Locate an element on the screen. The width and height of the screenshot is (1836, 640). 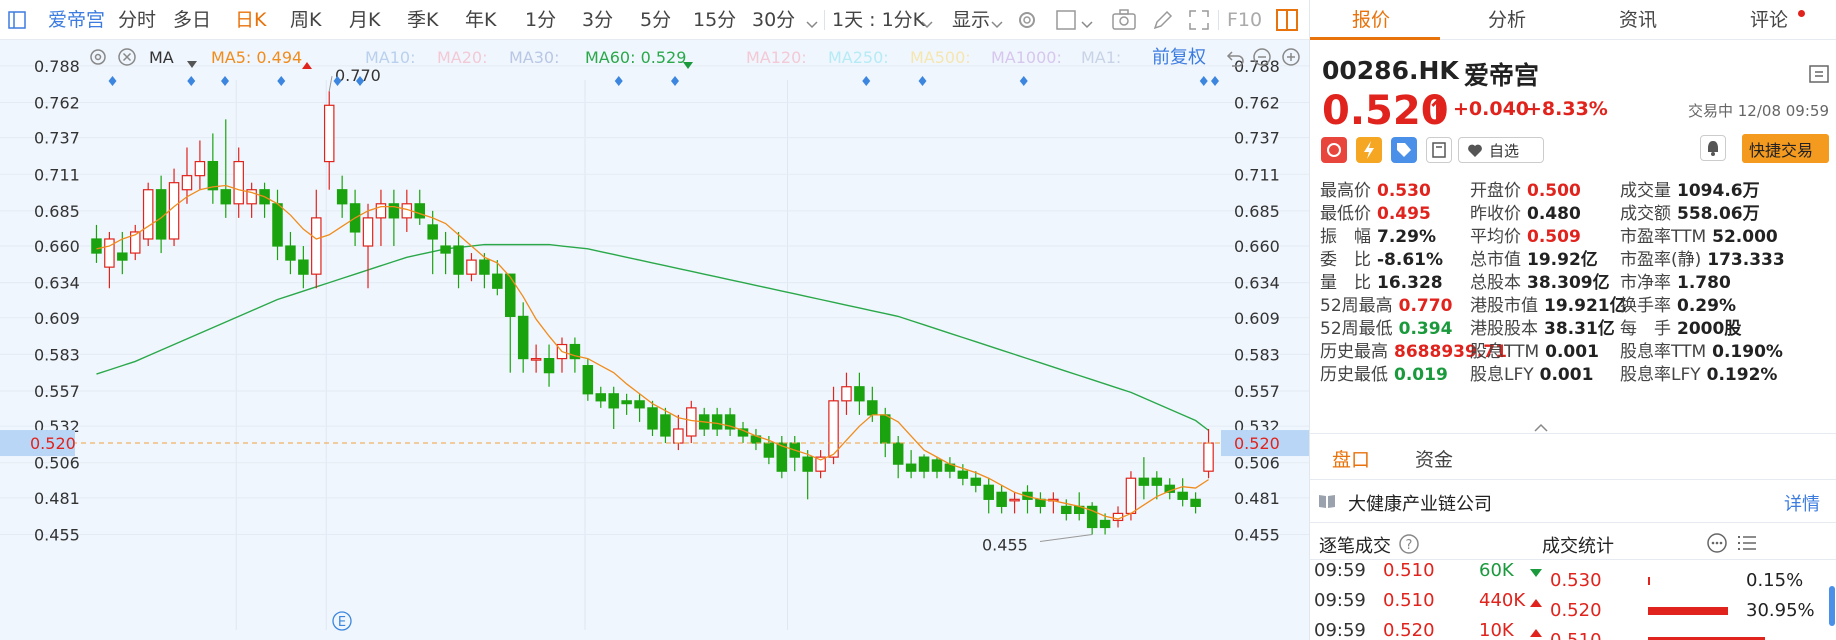
stat-label: 港股市值 is located at coordinates (1504, 306).